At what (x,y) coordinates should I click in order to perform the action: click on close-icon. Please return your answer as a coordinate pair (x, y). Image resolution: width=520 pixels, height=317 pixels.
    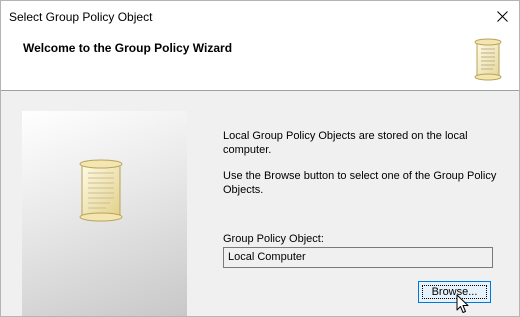
    Looking at the image, I should click on (502, 16).